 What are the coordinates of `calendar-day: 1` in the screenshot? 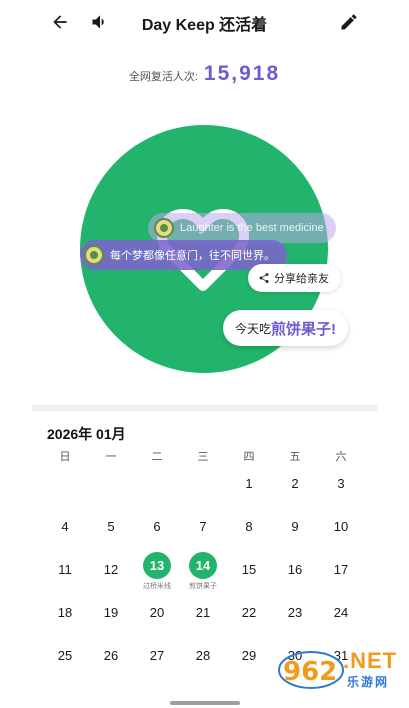 It's located at (249, 483).